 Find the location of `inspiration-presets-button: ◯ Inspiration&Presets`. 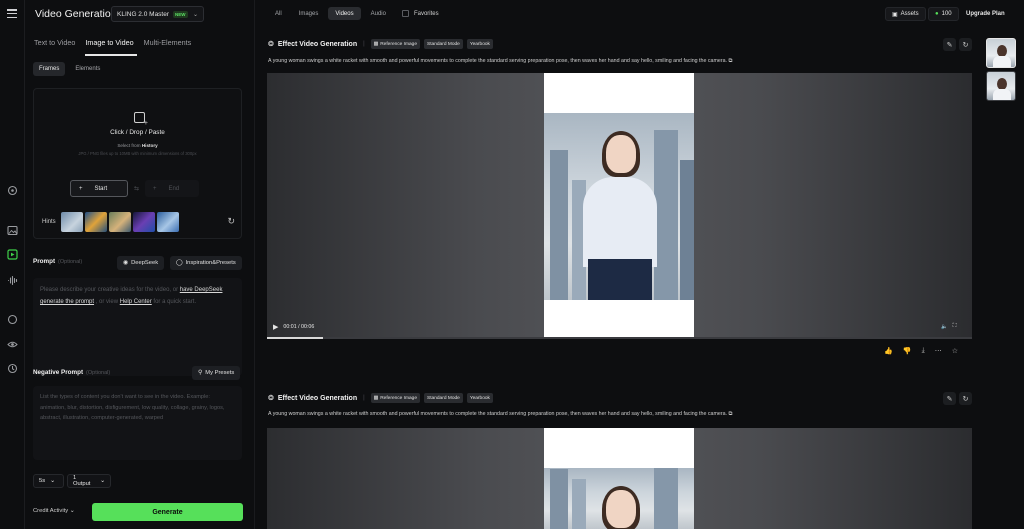

inspiration-presets-button: ◯ Inspiration&Presets is located at coordinates (206, 263).